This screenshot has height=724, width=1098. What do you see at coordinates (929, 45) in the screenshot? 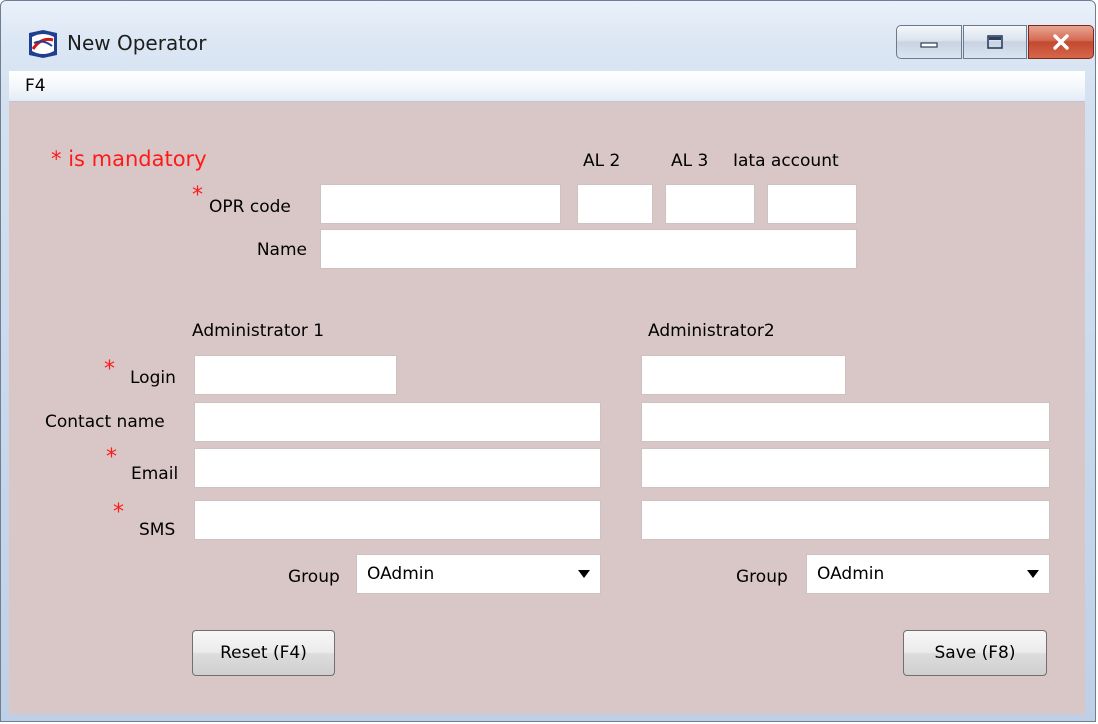
I see `minimize-icon` at bounding box center [929, 45].